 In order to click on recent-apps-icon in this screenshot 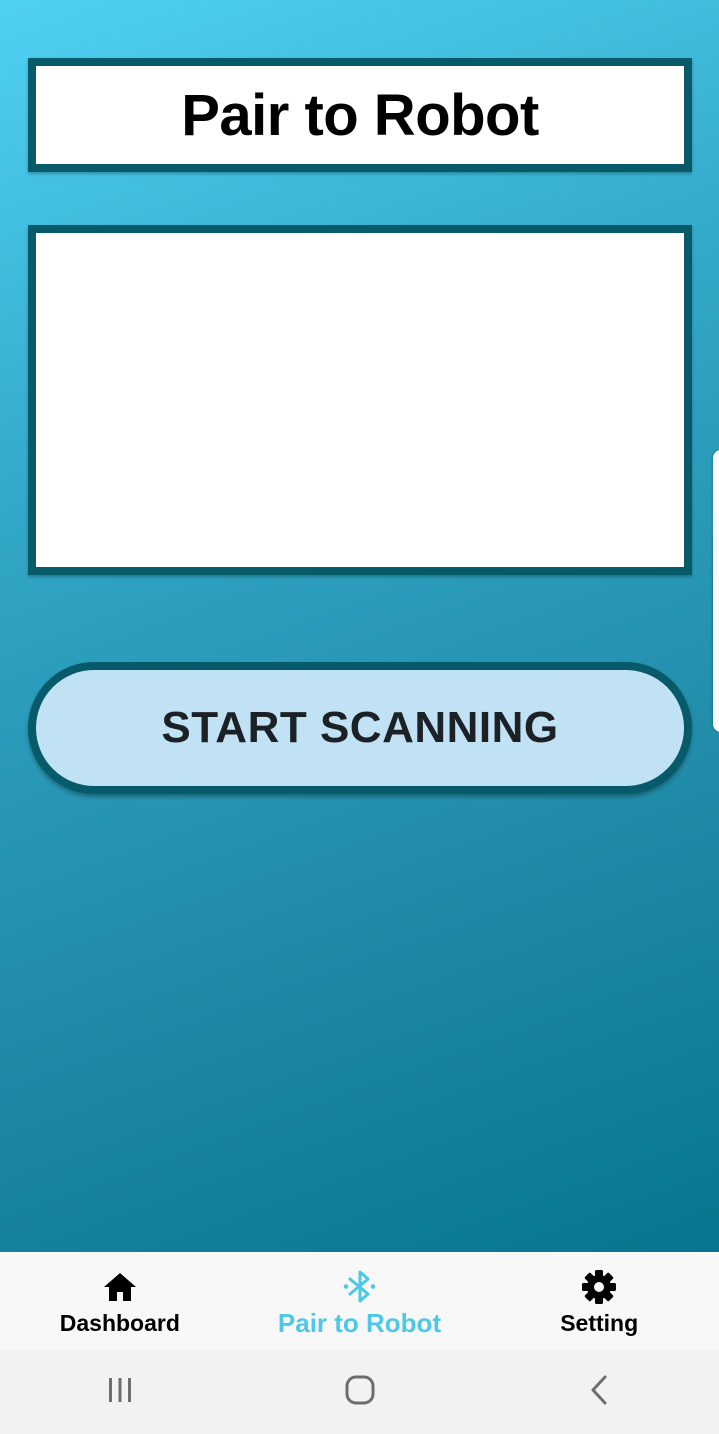, I will do `click(120, 1392)`.